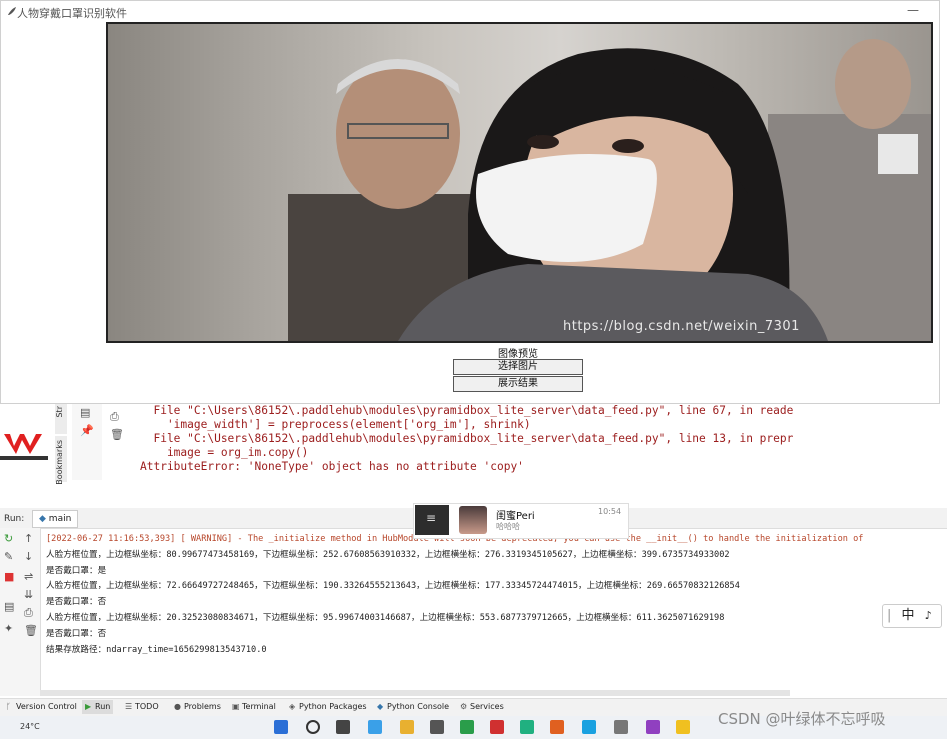 The height and width of the screenshot is (739, 947). What do you see at coordinates (8, 628) in the screenshot?
I see `pin-icon: ✦` at bounding box center [8, 628].